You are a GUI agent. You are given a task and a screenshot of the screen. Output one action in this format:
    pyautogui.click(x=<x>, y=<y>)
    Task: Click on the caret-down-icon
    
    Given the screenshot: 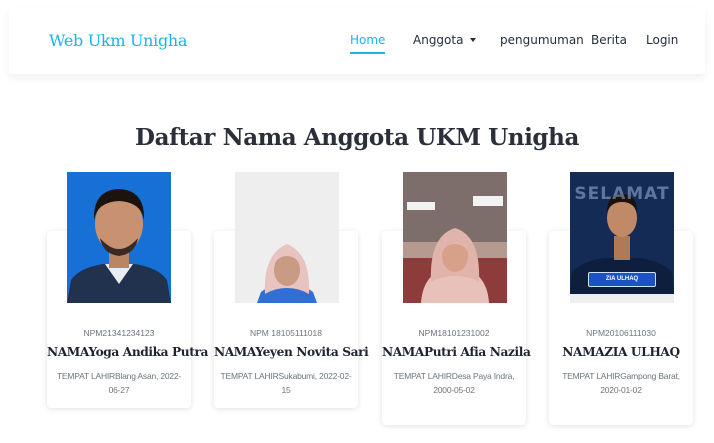 What is the action you would take?
    pyautogui.click(x=473, y=40)
    